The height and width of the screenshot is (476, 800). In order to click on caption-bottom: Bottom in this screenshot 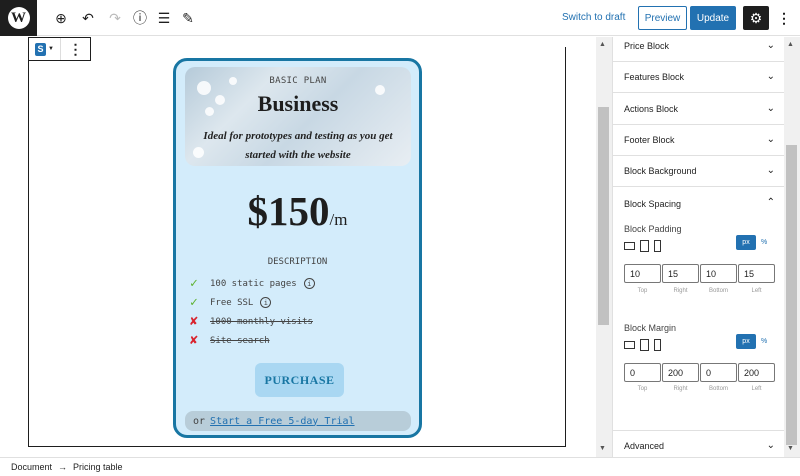, I will do `click(718, 389)`.